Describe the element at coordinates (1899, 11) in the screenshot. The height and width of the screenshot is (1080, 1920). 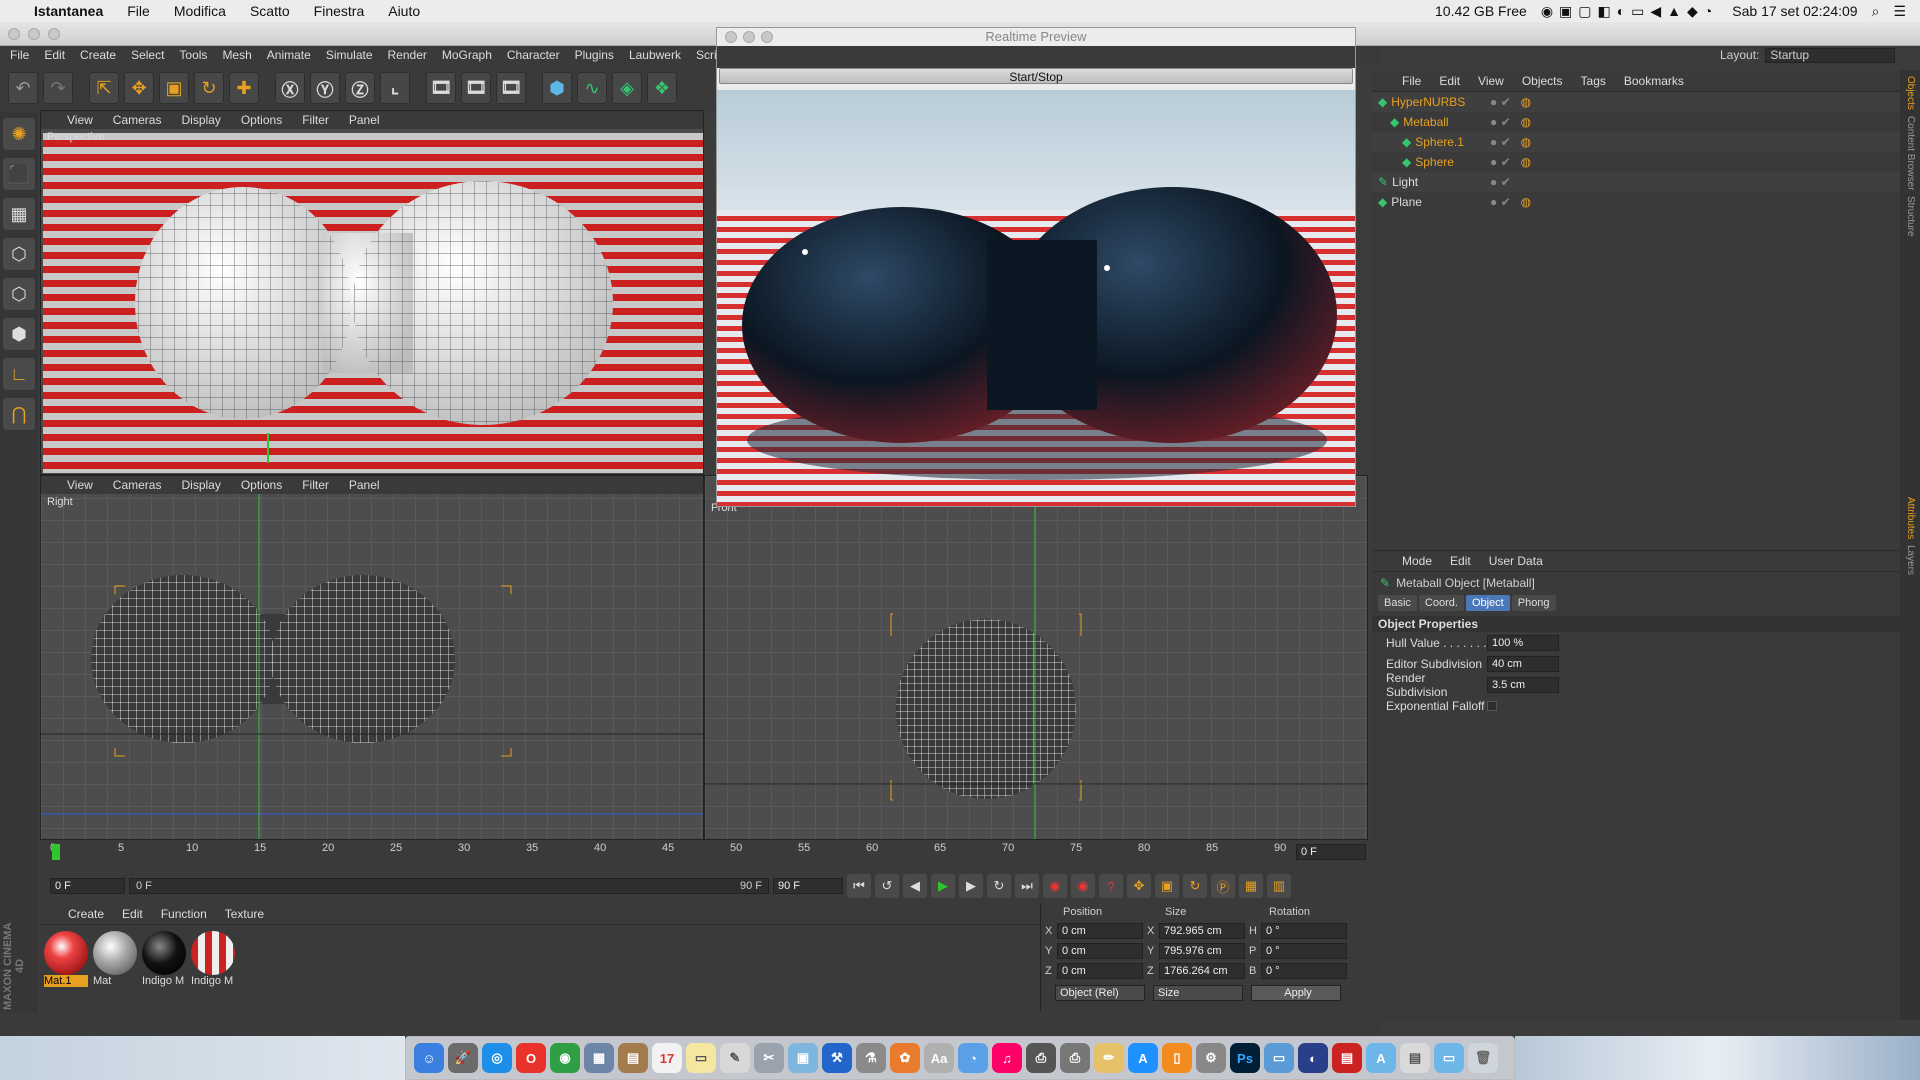
I see `notification-center-icon: ☰` at that location.